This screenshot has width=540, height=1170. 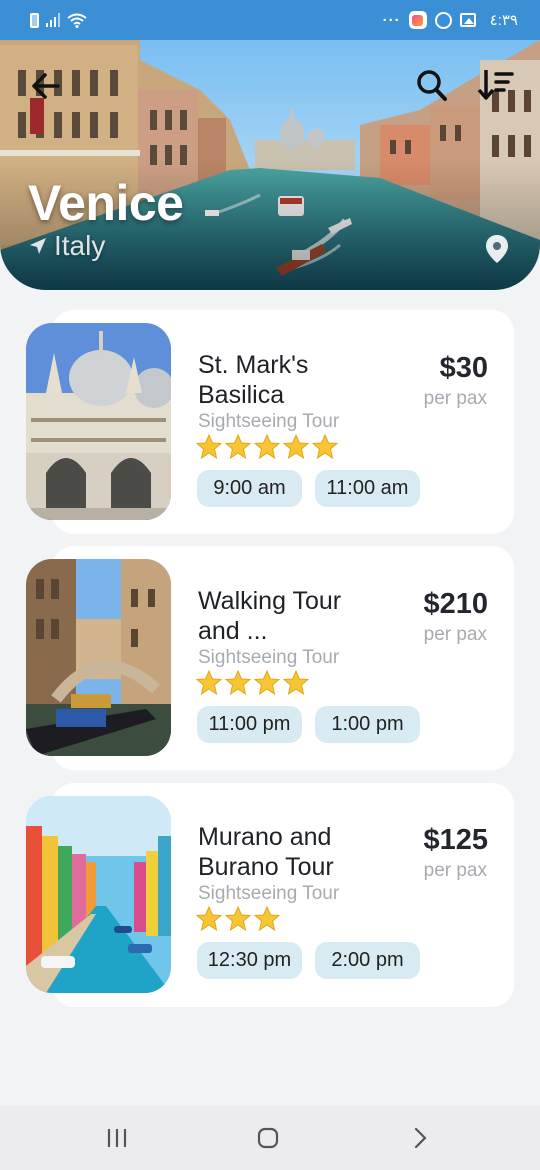 I want to click on back-button, so click(x=46, y=86).